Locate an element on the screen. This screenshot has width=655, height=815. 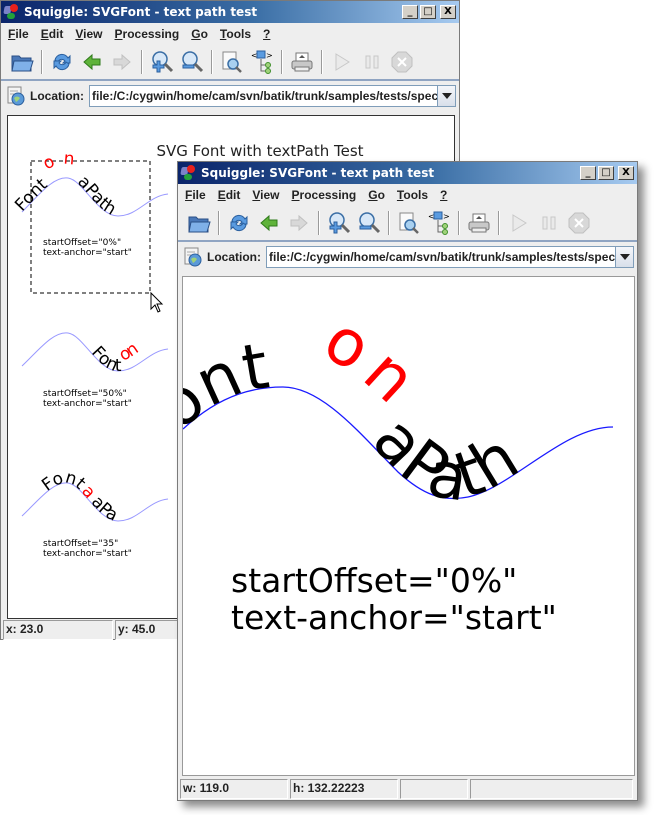
play-icon is located at coordinates (519, 223).